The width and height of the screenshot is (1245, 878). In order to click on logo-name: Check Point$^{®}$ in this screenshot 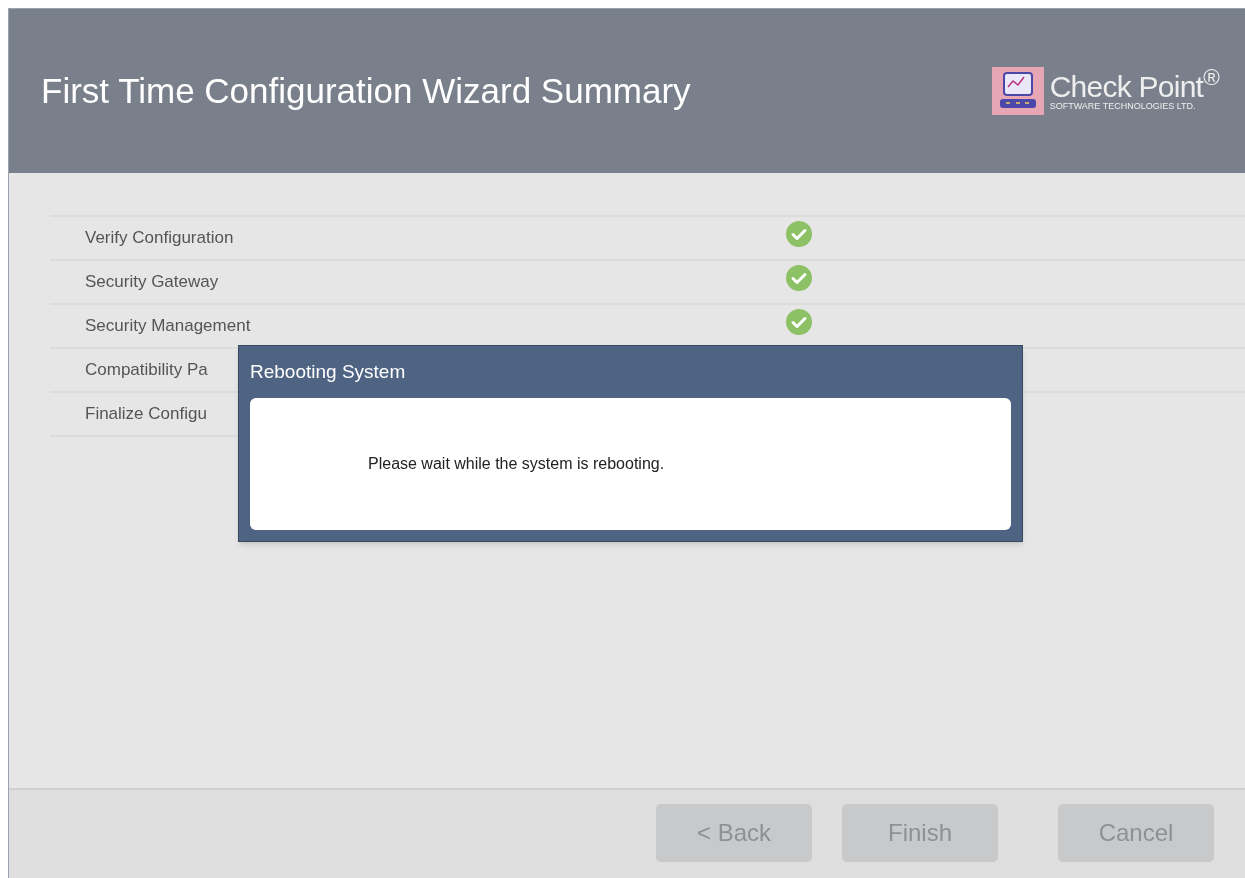, I will do `click(1134, 86)`.